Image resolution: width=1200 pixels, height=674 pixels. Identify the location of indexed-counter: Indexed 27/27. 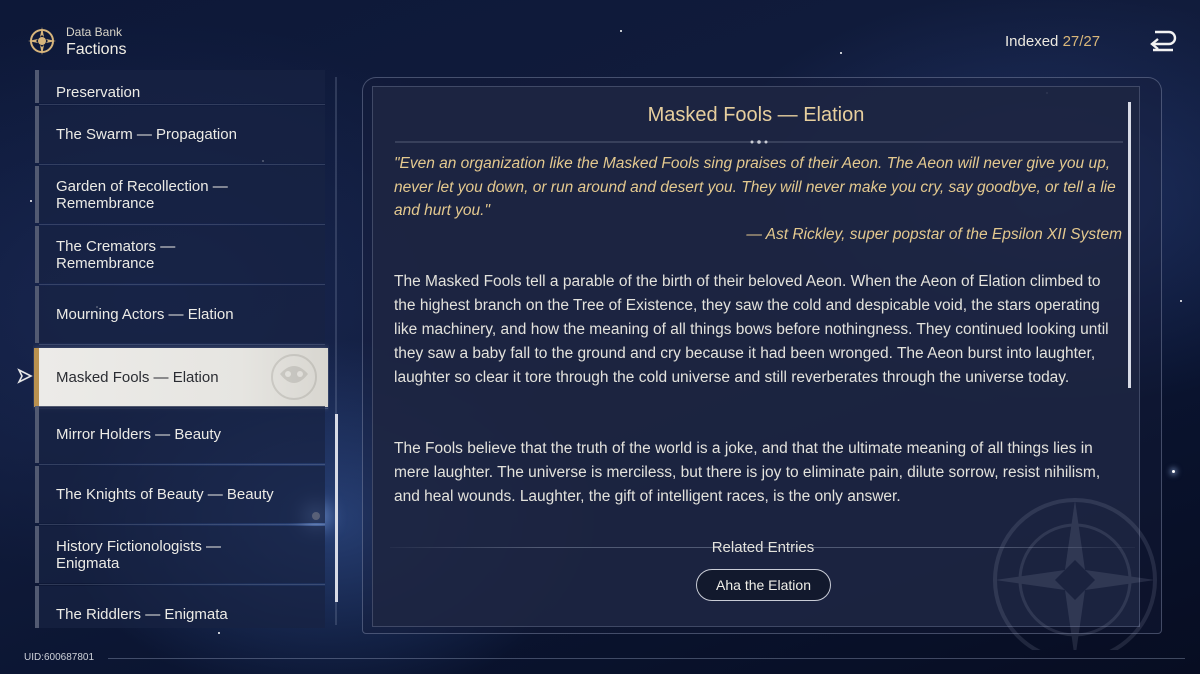
(1052, 41).